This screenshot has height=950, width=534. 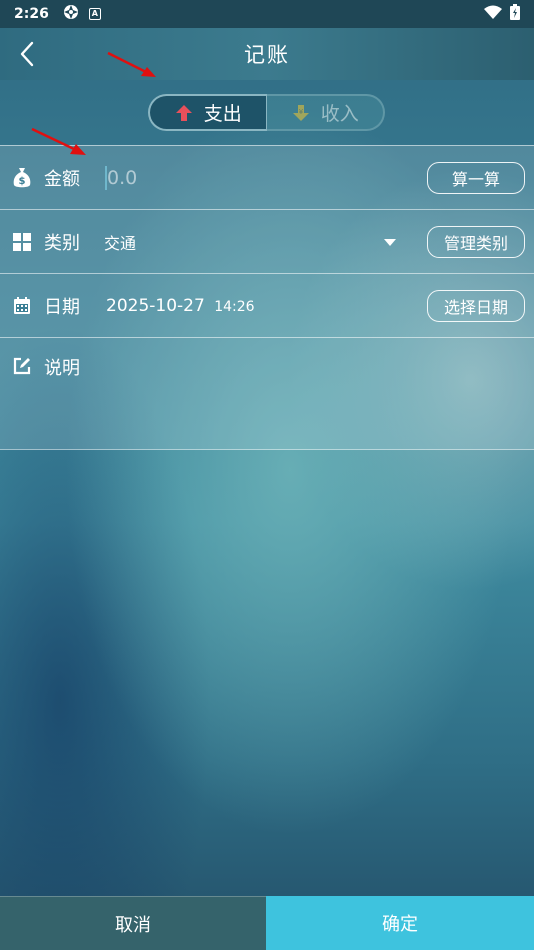 I want to click on date-text: 2025-10-27, so click(x=155, y=305).